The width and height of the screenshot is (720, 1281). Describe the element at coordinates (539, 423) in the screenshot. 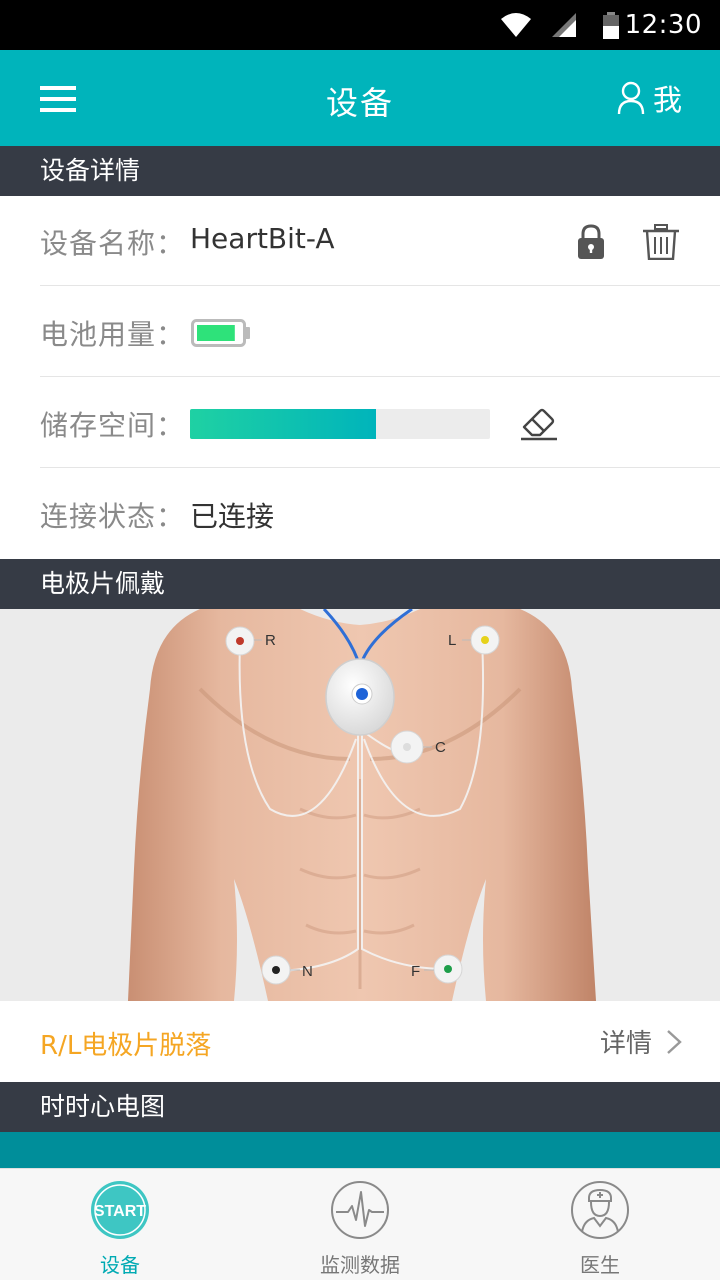

I see `eraser-icon` at that location.